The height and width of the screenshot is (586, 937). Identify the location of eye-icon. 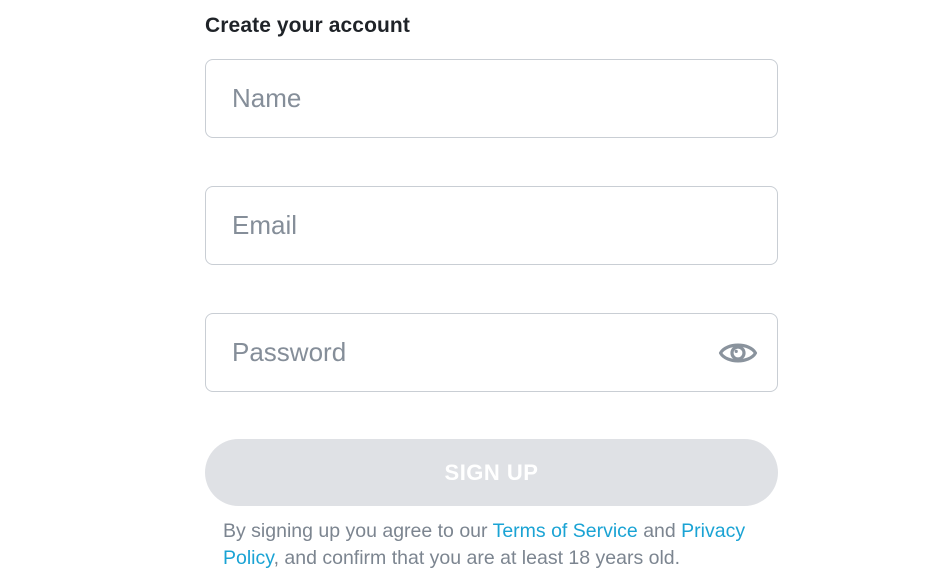
(738, 353).